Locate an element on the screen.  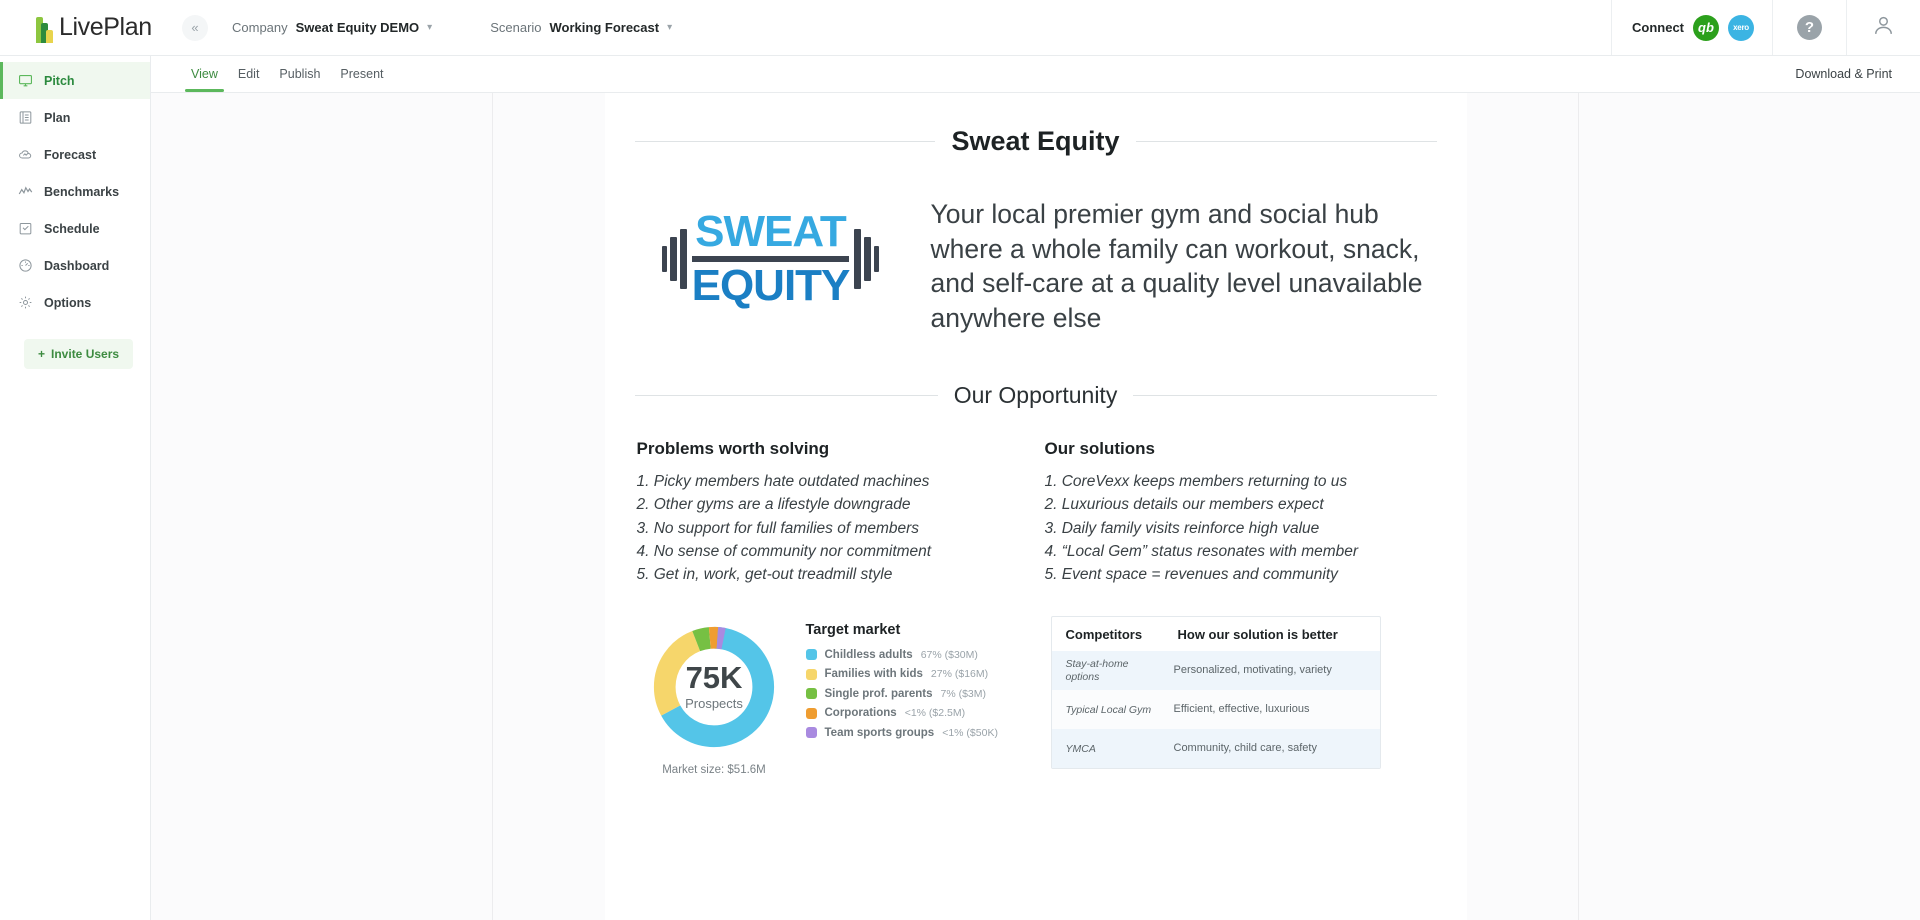
cell-advantage: Efficient, effective, luxurious is located at coordinates (1241, 709).